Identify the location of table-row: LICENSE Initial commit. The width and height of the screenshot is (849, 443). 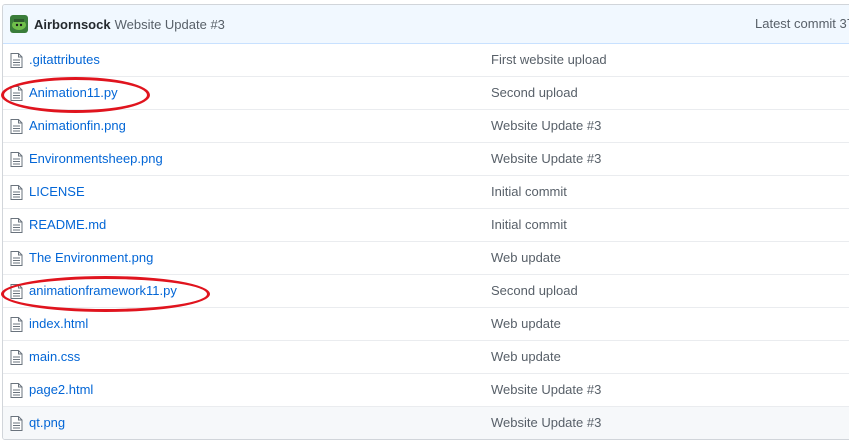
(426, 191).